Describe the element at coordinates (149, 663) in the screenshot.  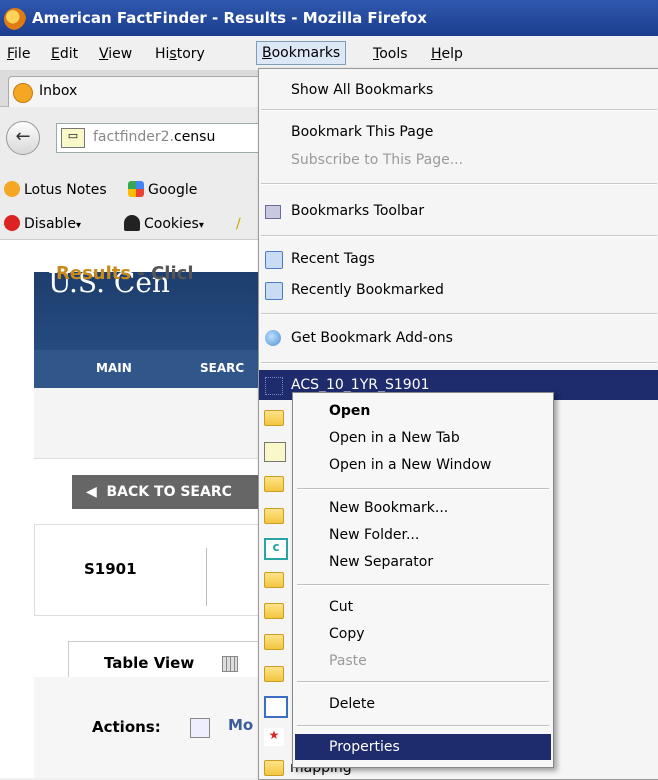
I see `table-view-label: Table View` at that location.